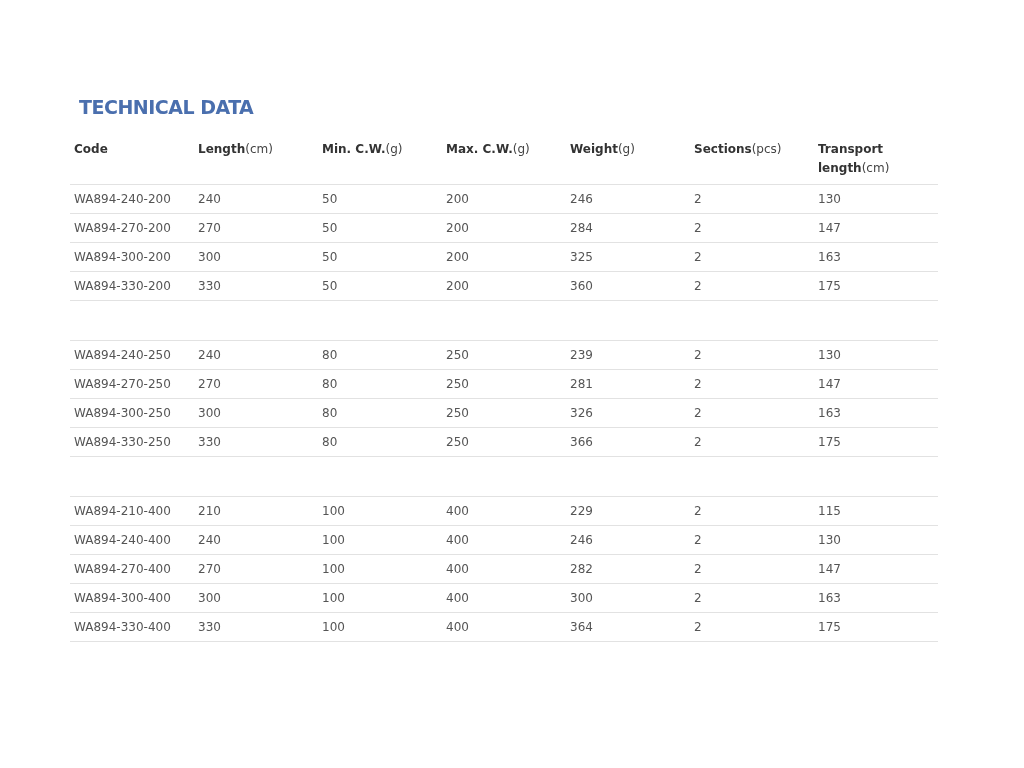 Image resolution: width=1024 pixels, height=768 pixels. What do you see at coordinates (581, 228) in the screenshot?
I see `table-cell-text: 284` at bounding box center [581, 228].